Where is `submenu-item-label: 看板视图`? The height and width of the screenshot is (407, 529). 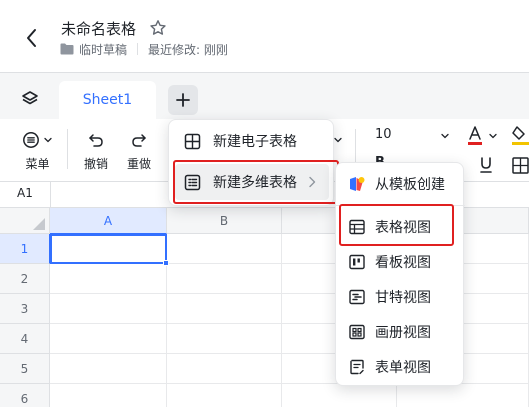 submenu-item-label: 看板视图 is located at coordinates (403, 263).